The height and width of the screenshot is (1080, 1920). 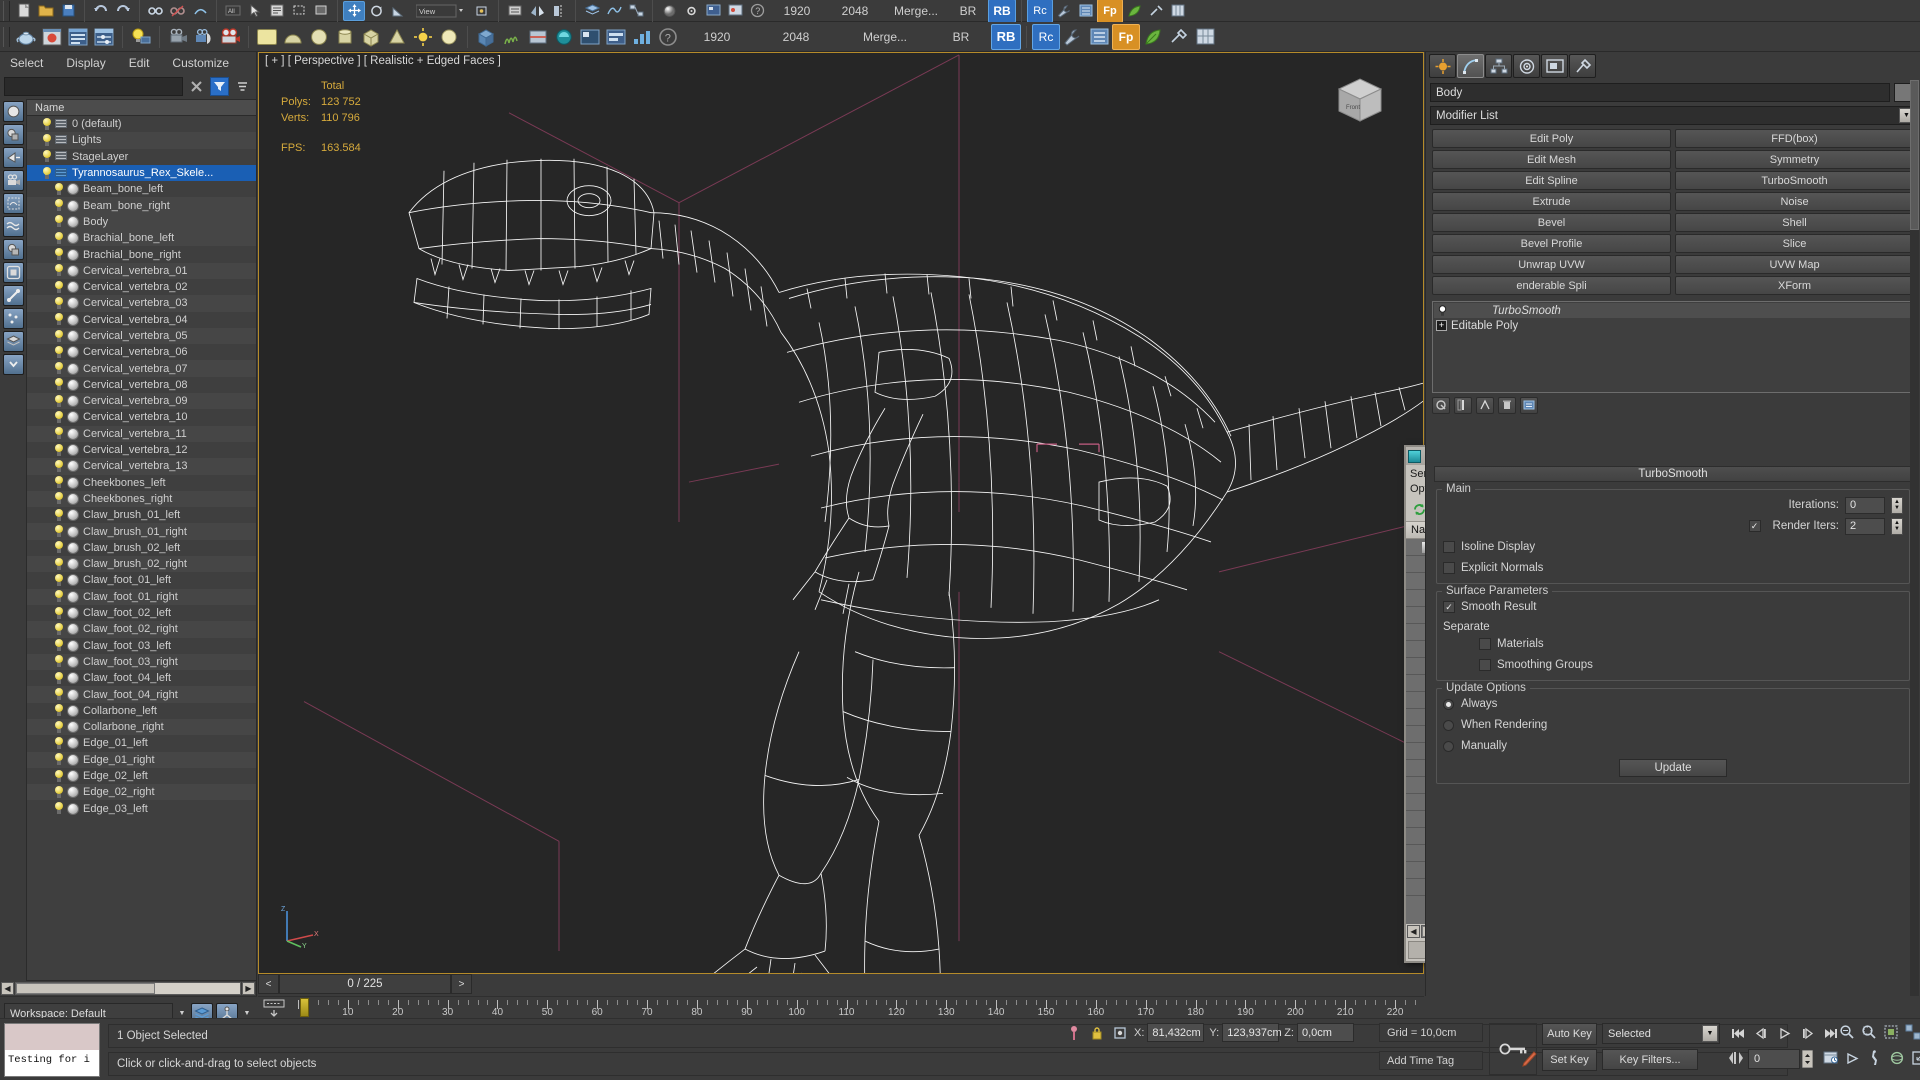 What do you see at coordinates (1073, 37) in the screenshot?
I see `rc-wrench-icon` at bounding box center [1073, 37].